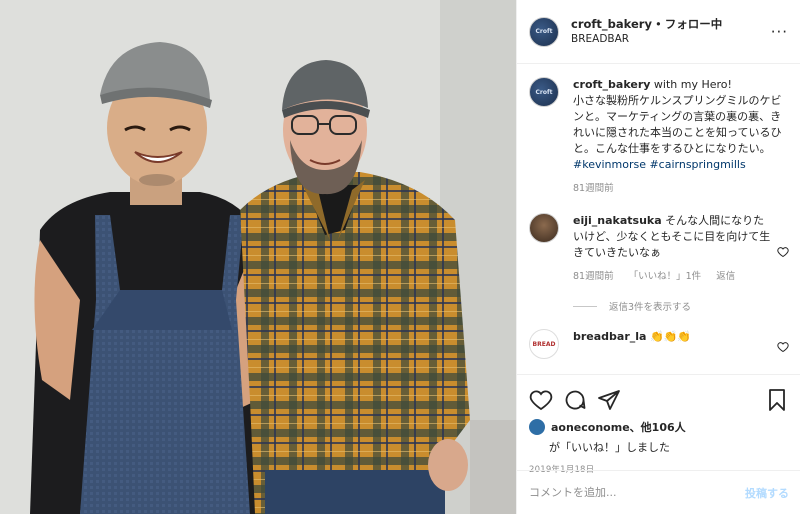 This screenshot has height=514, width=800. I want to click on post-header: Croft croft_bakery • フォロー中 BREADBAR ···, so click(658, 32).